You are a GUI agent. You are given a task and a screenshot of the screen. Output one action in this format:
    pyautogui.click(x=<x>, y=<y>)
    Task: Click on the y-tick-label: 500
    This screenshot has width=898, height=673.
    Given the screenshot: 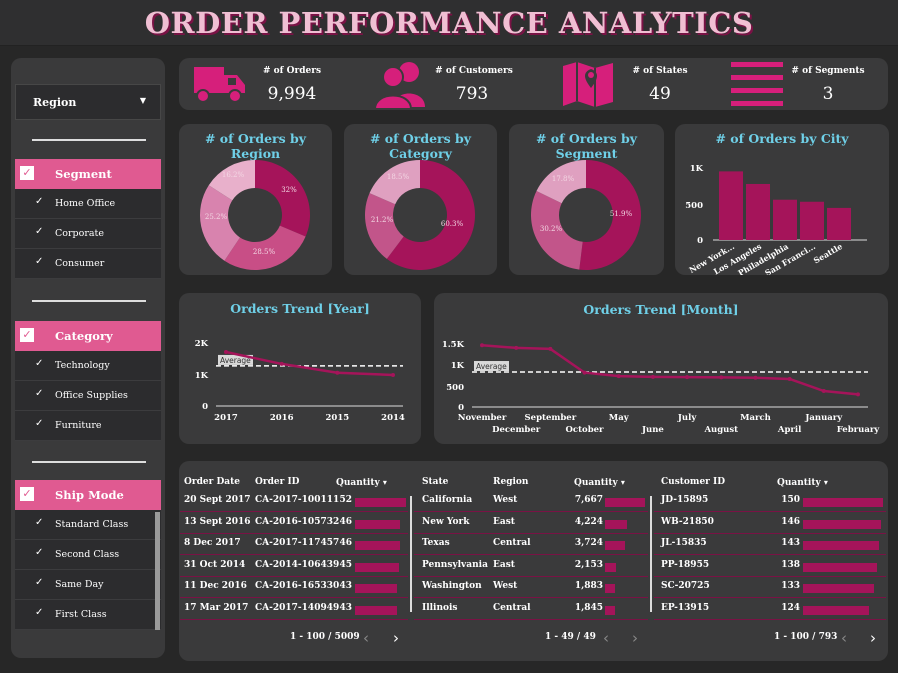 What is the action you would take?
    pyautogui.click(x=455, y=388)
    